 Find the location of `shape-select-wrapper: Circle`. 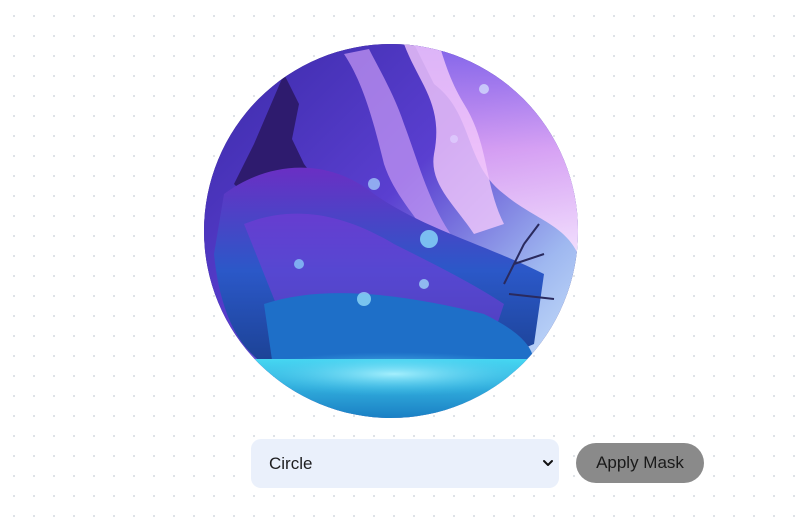

shape-select-wrapper: Circle is located at coordinates (405, 463).